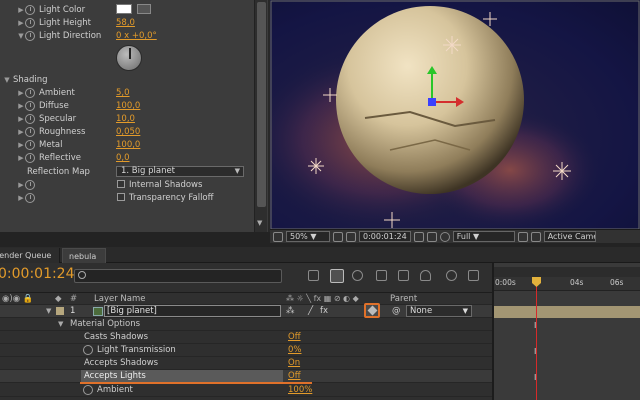 The image size is (640, 400). Describe the element at coordinates (125, 119) in the screenshot. I see `param-value: 10,0` at that location.